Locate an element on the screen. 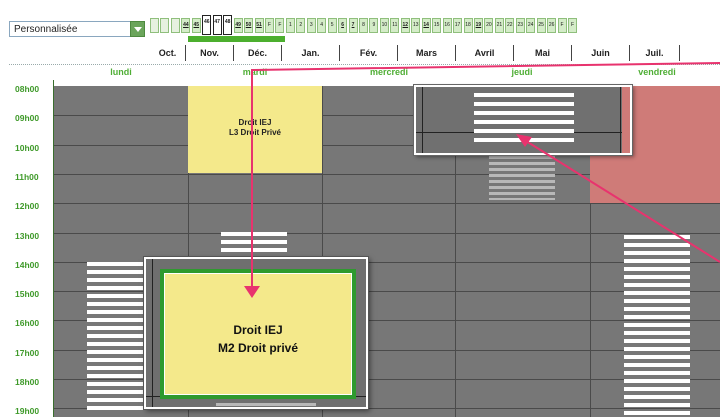 Image resolution: width=720 pixels, height=417 pixels. callout-arrow-line is located at coordinates (622, 201).